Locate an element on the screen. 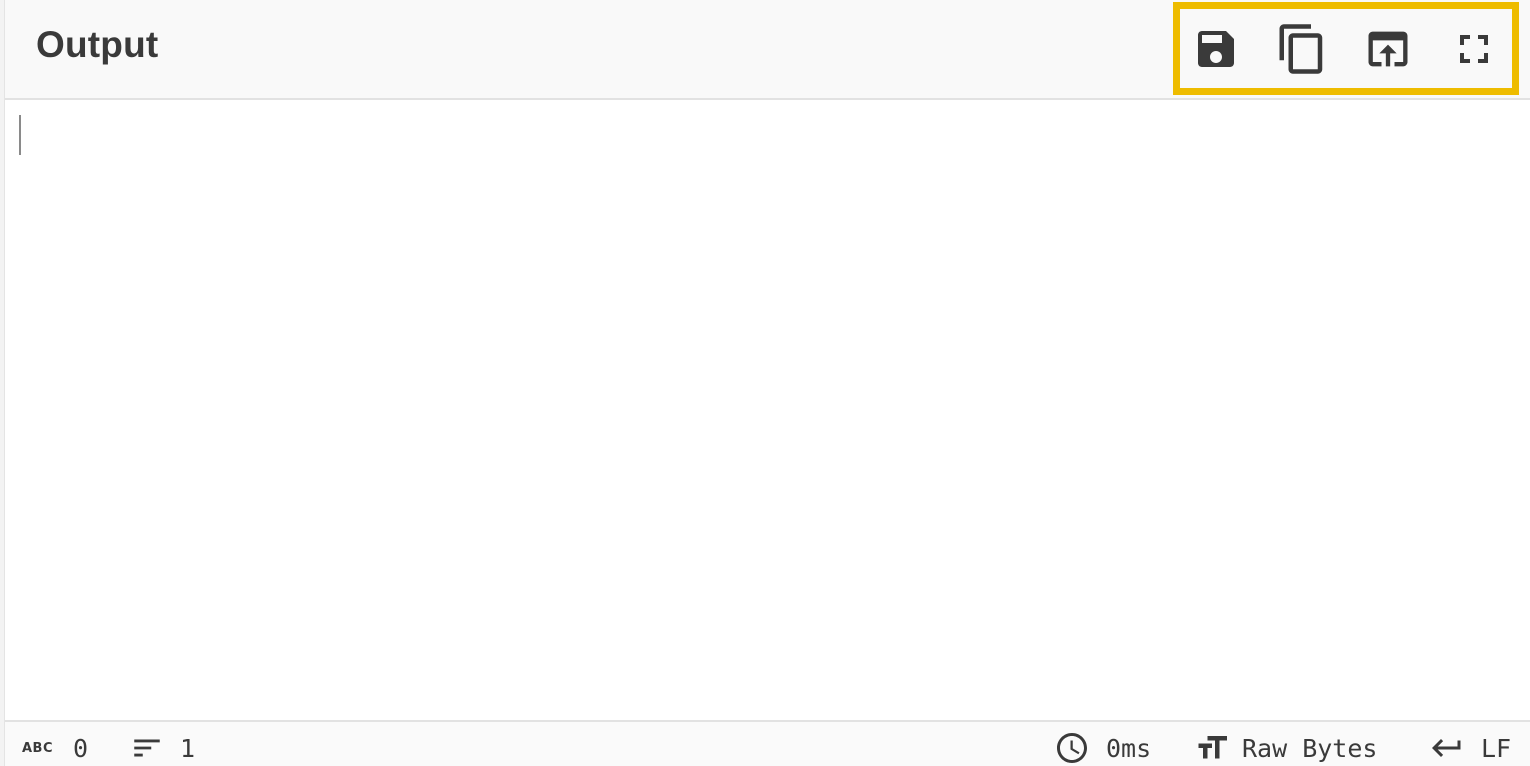  maximise-button is located at coordinates (1474, 49).